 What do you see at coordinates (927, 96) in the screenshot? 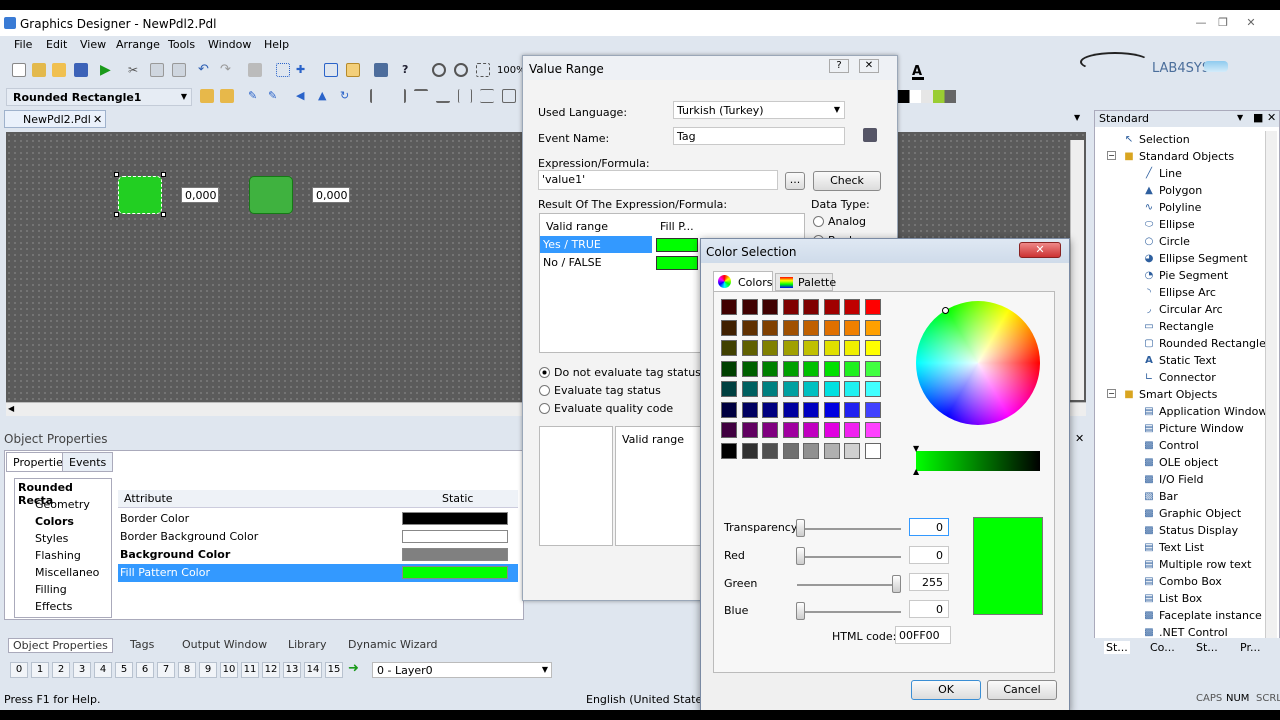
I see `color-palette-strip` at bounding box center [927, 96].